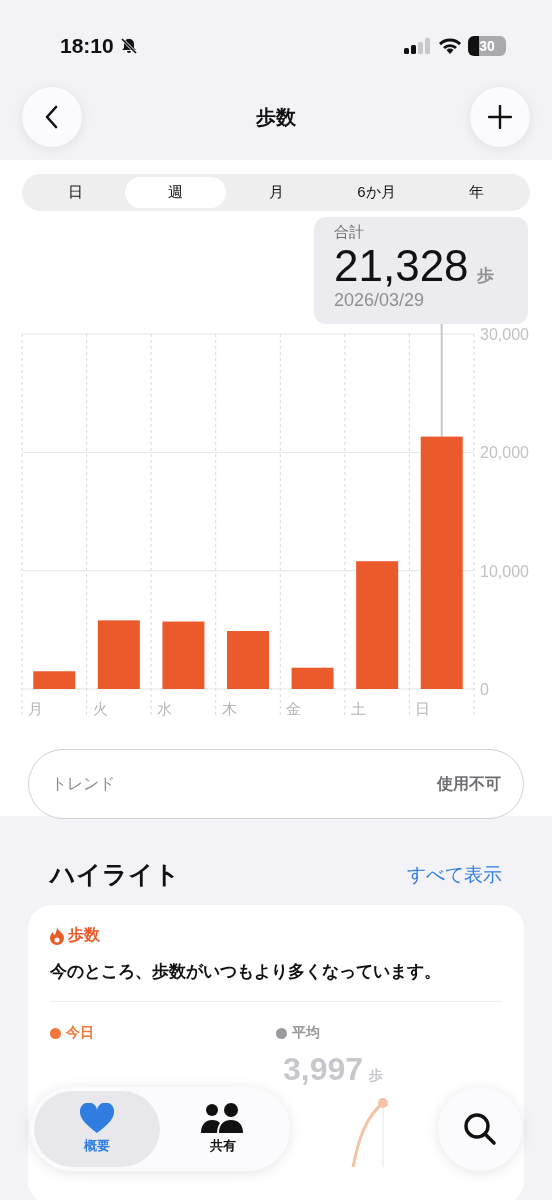 The image size is (552, 1200). Describe the element at coordinates (165, 708) in the screenshot. I see `day-label: 水` at that location.